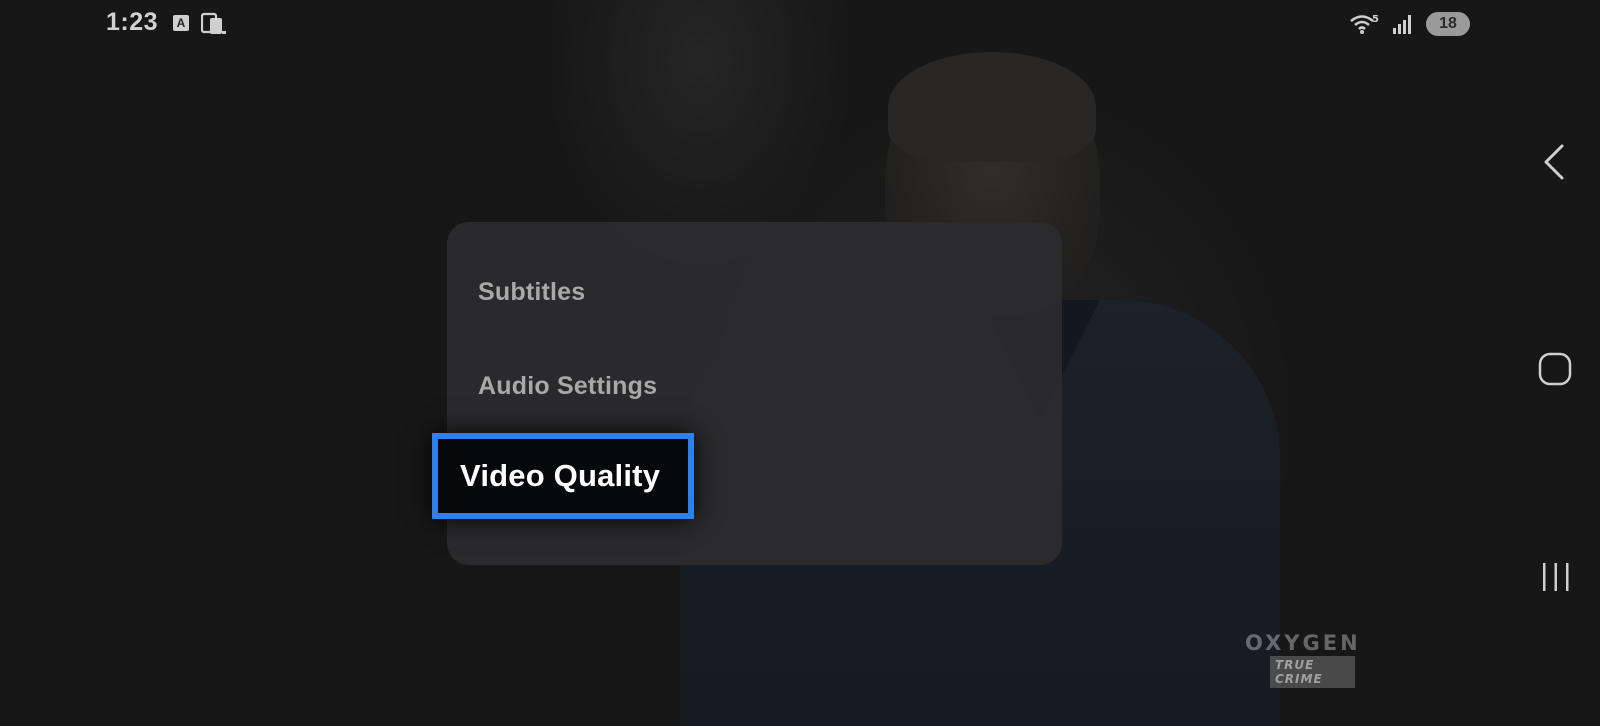 The width and height of the screenshot is (1600, 726). What do you see at coordinates (1402, 24) in the screenshot?
I see `signal-icon` at bounding box center [1402, 24].